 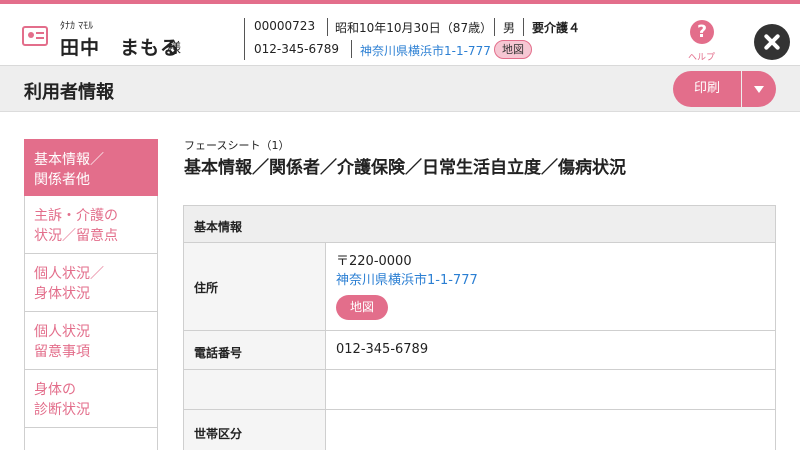 I want to click on postal-code: 〒220-0000, so click(x=374, y=261).